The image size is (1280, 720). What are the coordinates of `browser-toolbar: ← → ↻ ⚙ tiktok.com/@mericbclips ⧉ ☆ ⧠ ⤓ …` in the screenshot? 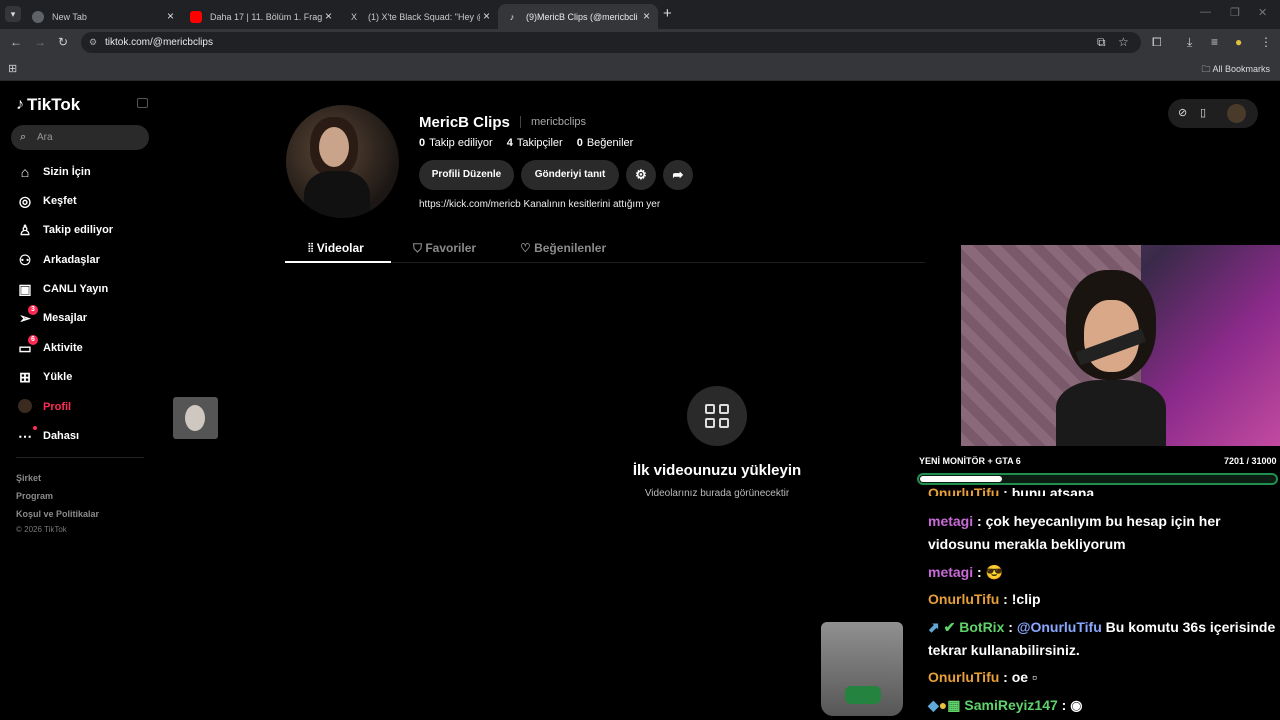 It's located at (640, 42).